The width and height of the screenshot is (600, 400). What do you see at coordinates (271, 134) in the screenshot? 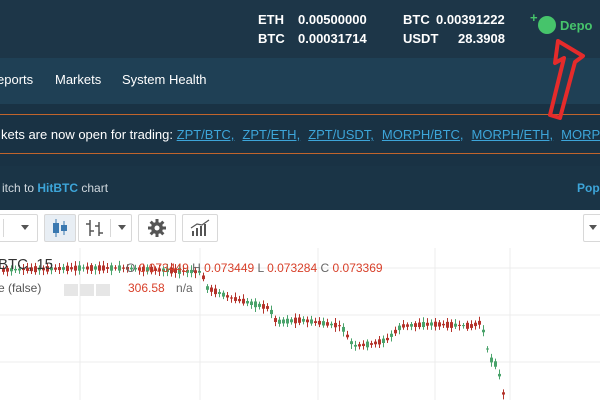
I see `market-link-zpt-eth: ZPT/ETH,` at bounding box center [271, 134].